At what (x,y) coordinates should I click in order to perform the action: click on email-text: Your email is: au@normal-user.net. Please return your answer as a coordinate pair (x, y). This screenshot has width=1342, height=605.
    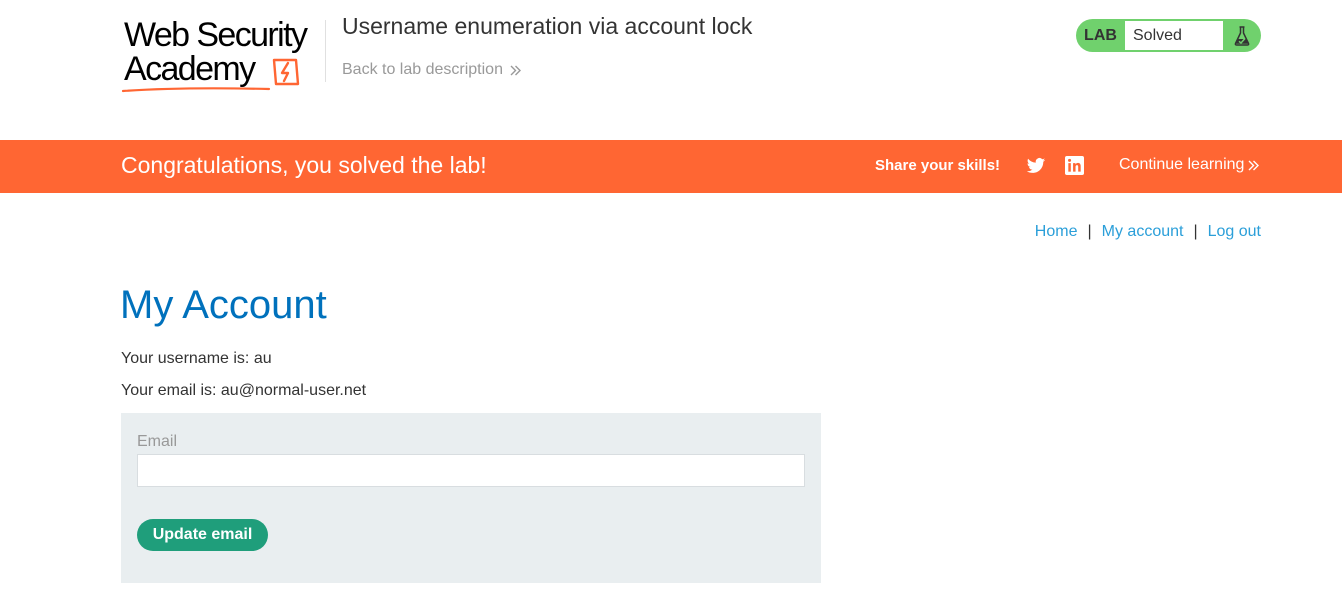
    Looking at the image, I should click on (244, 390).